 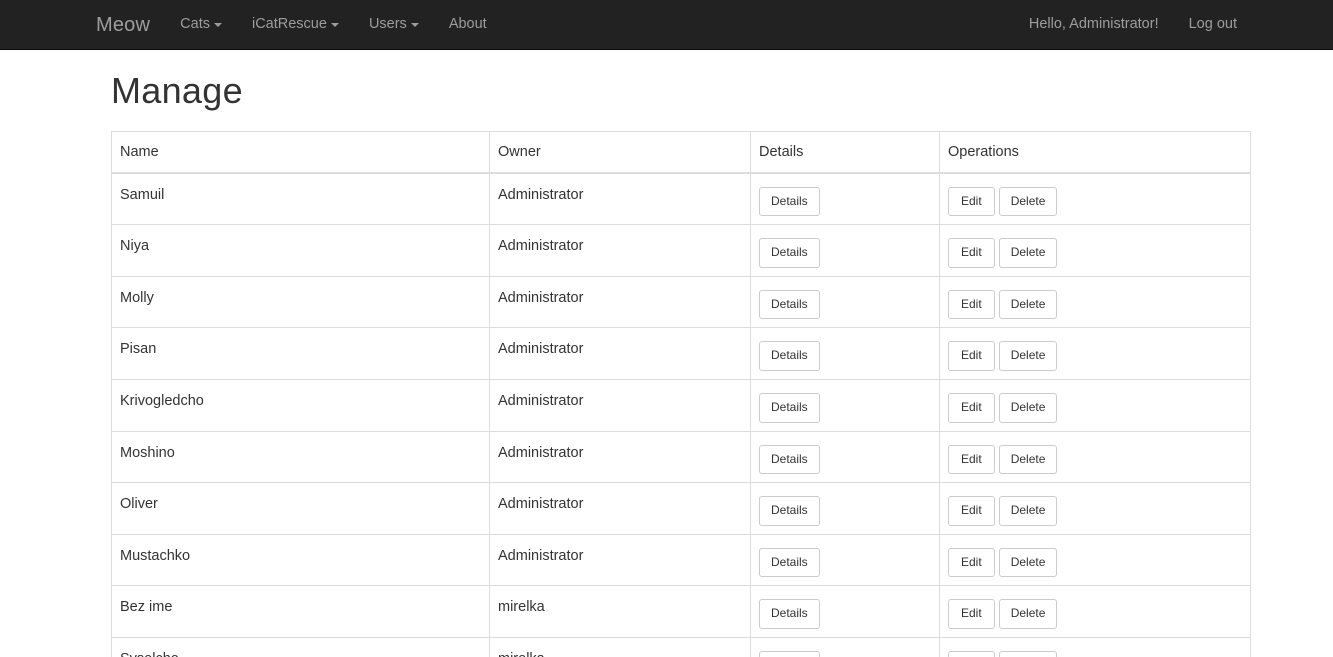 I want to click on nav-item-logout: Log out, so click(x=1213, y=24).